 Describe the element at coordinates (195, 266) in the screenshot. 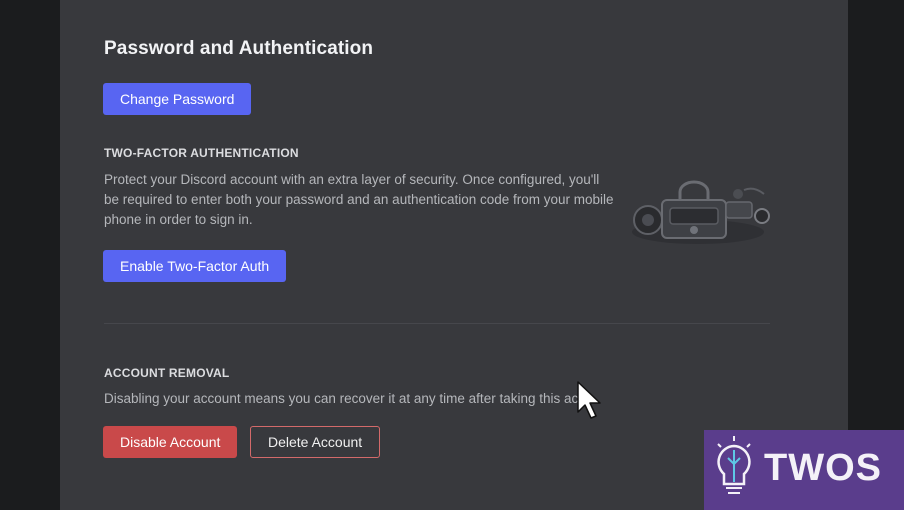

I see `enable-two-factor-button: Enable Two-Factor Auth` at that location.